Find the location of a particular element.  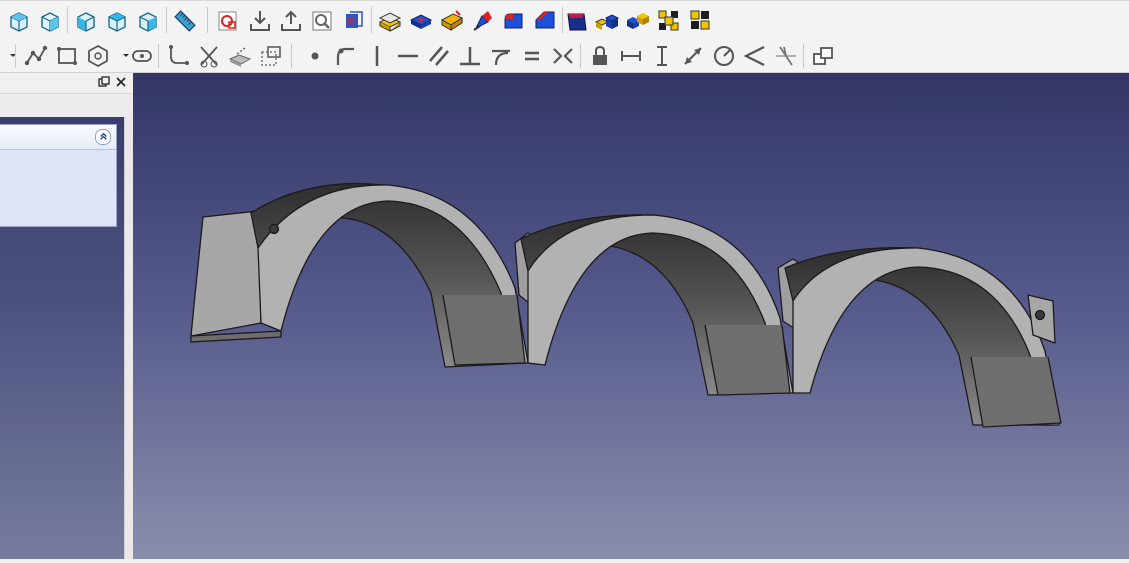

view-front-icon is located at coordinates (86, 21).